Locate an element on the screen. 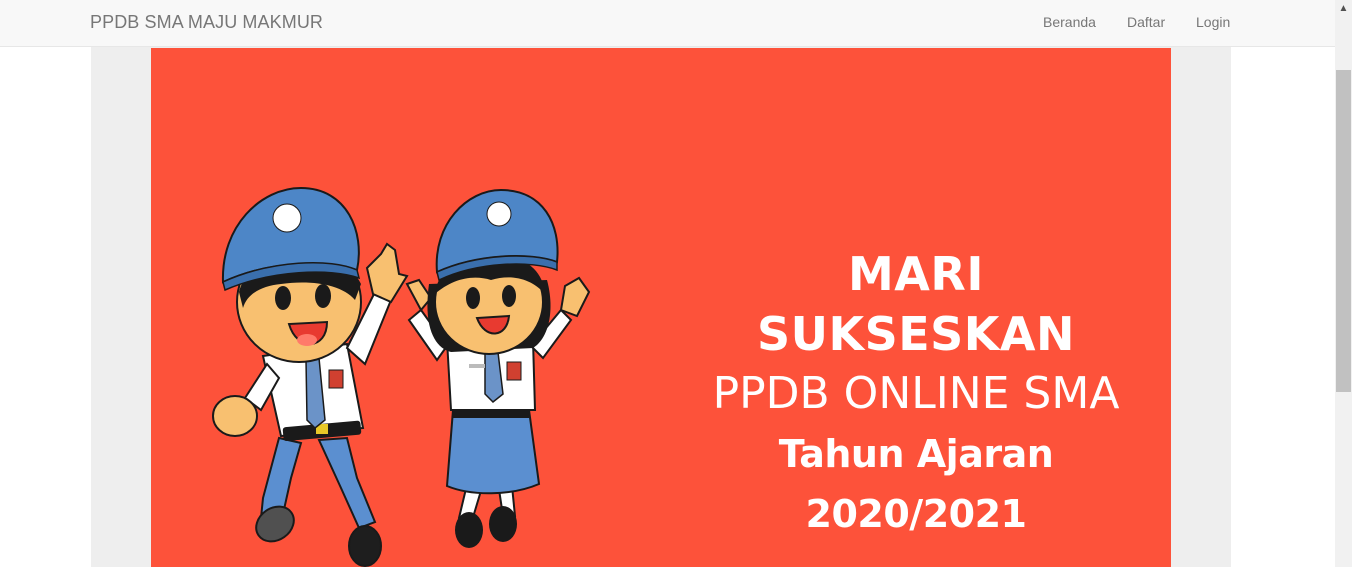  navbar-brand: PPDB SMA MAJU MAKMUR is located at coordinates (206, 22).